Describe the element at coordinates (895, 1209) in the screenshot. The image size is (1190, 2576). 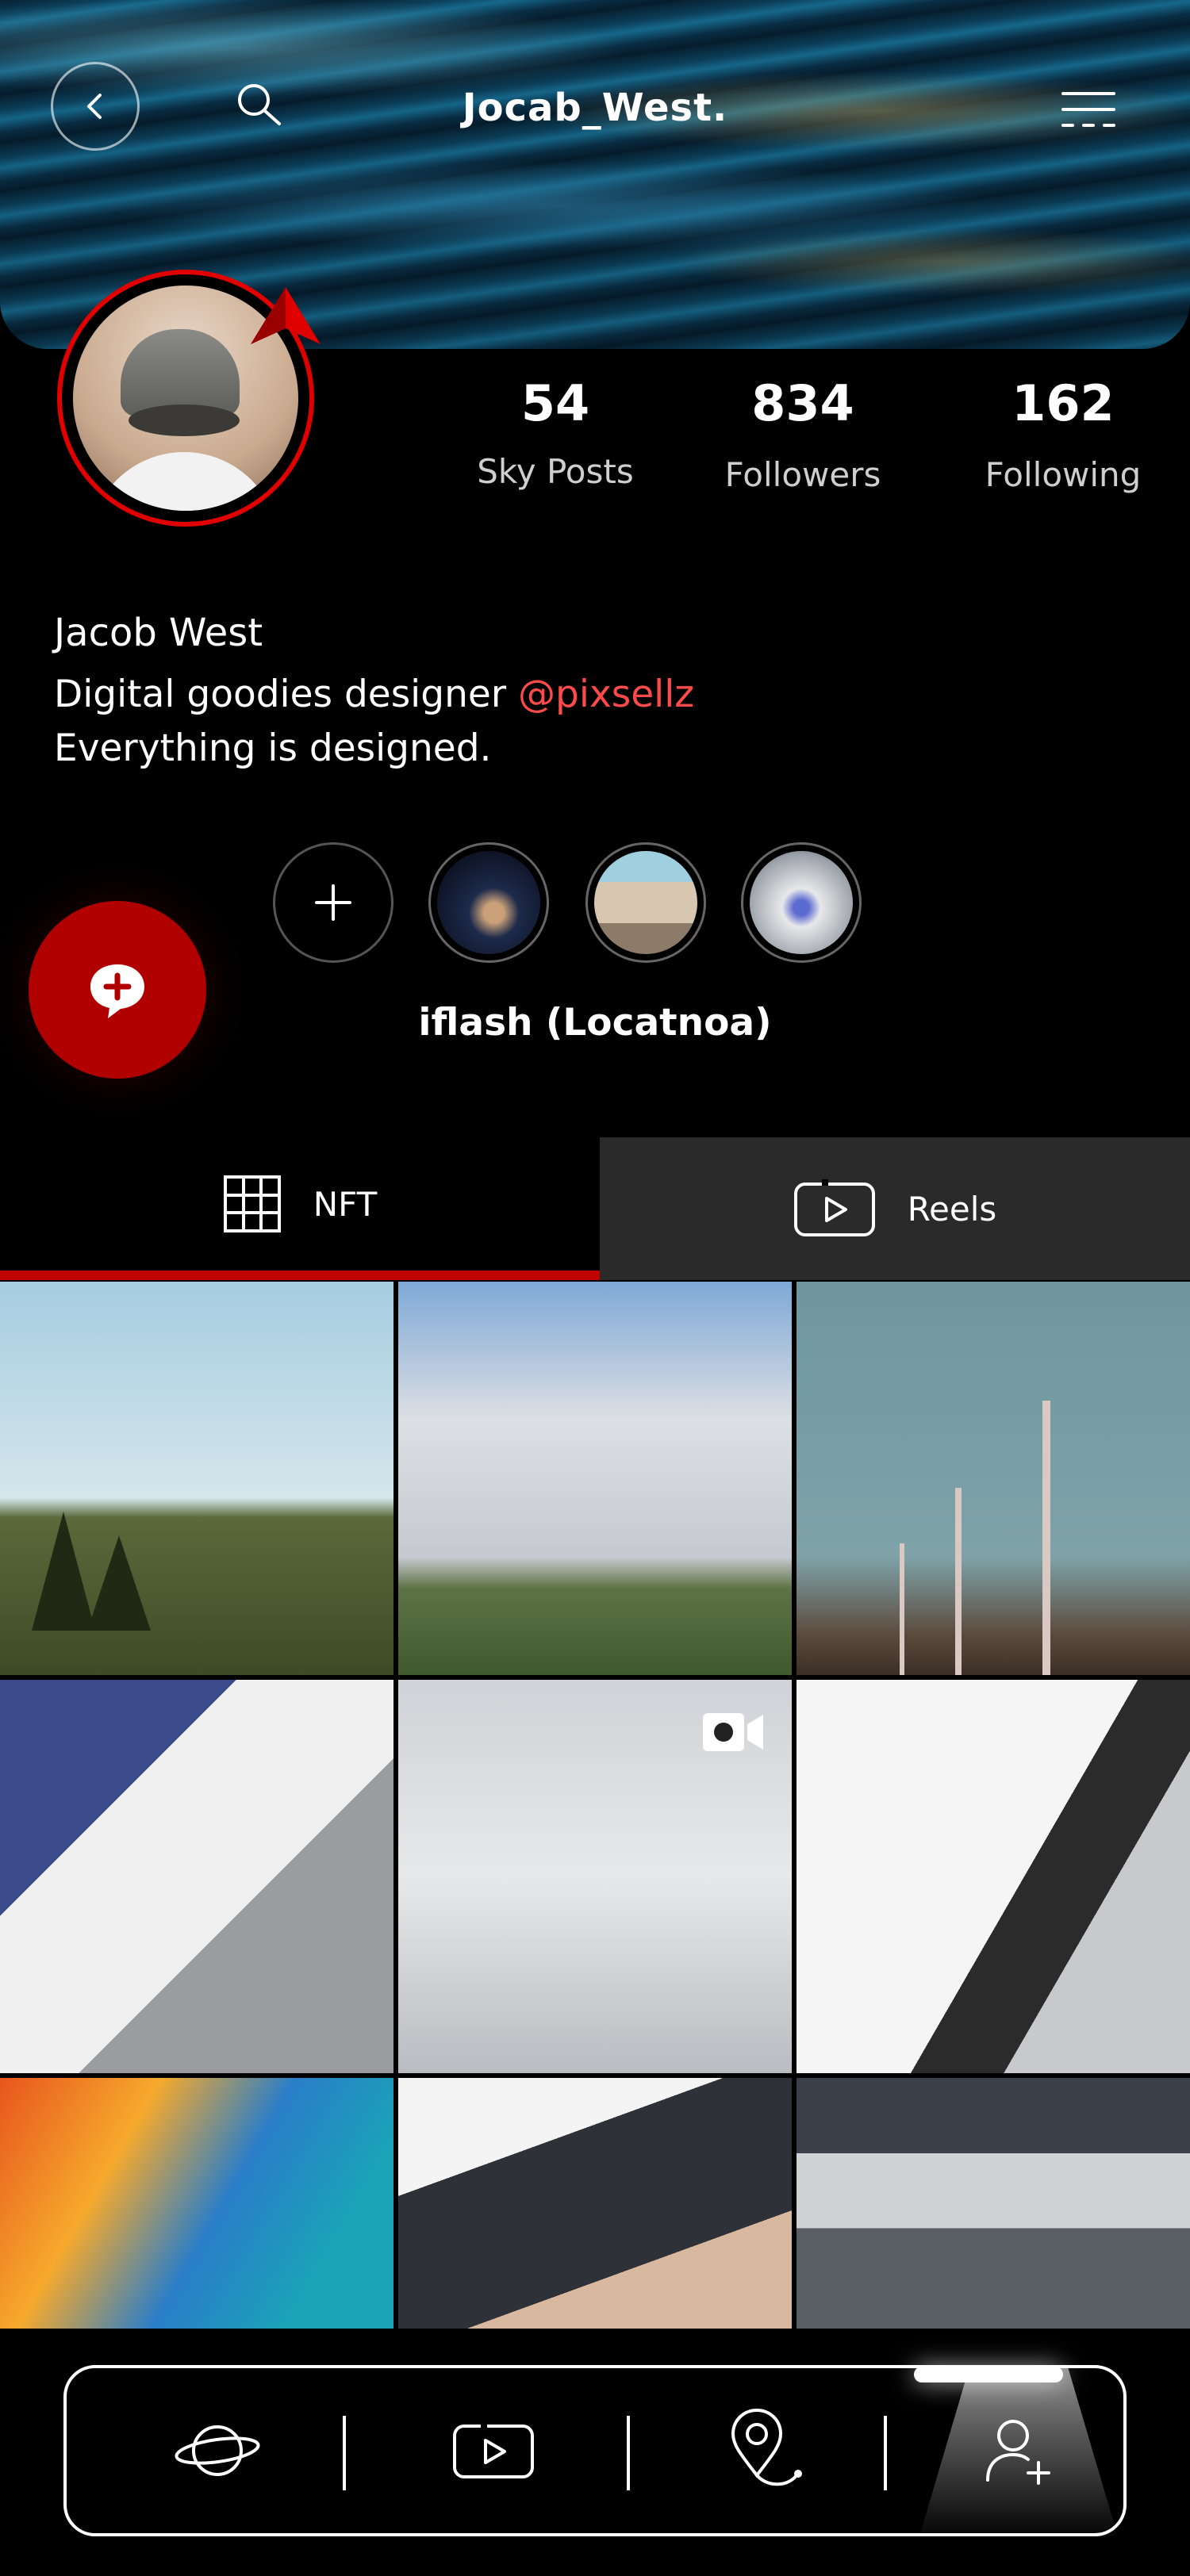
I see `tab-reels: Reels` at that location.